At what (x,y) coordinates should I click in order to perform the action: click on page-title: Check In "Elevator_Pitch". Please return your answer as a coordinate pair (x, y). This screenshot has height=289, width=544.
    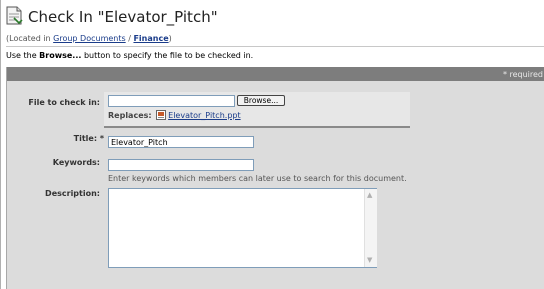
    Looking at the image, I should click on (123, 17).